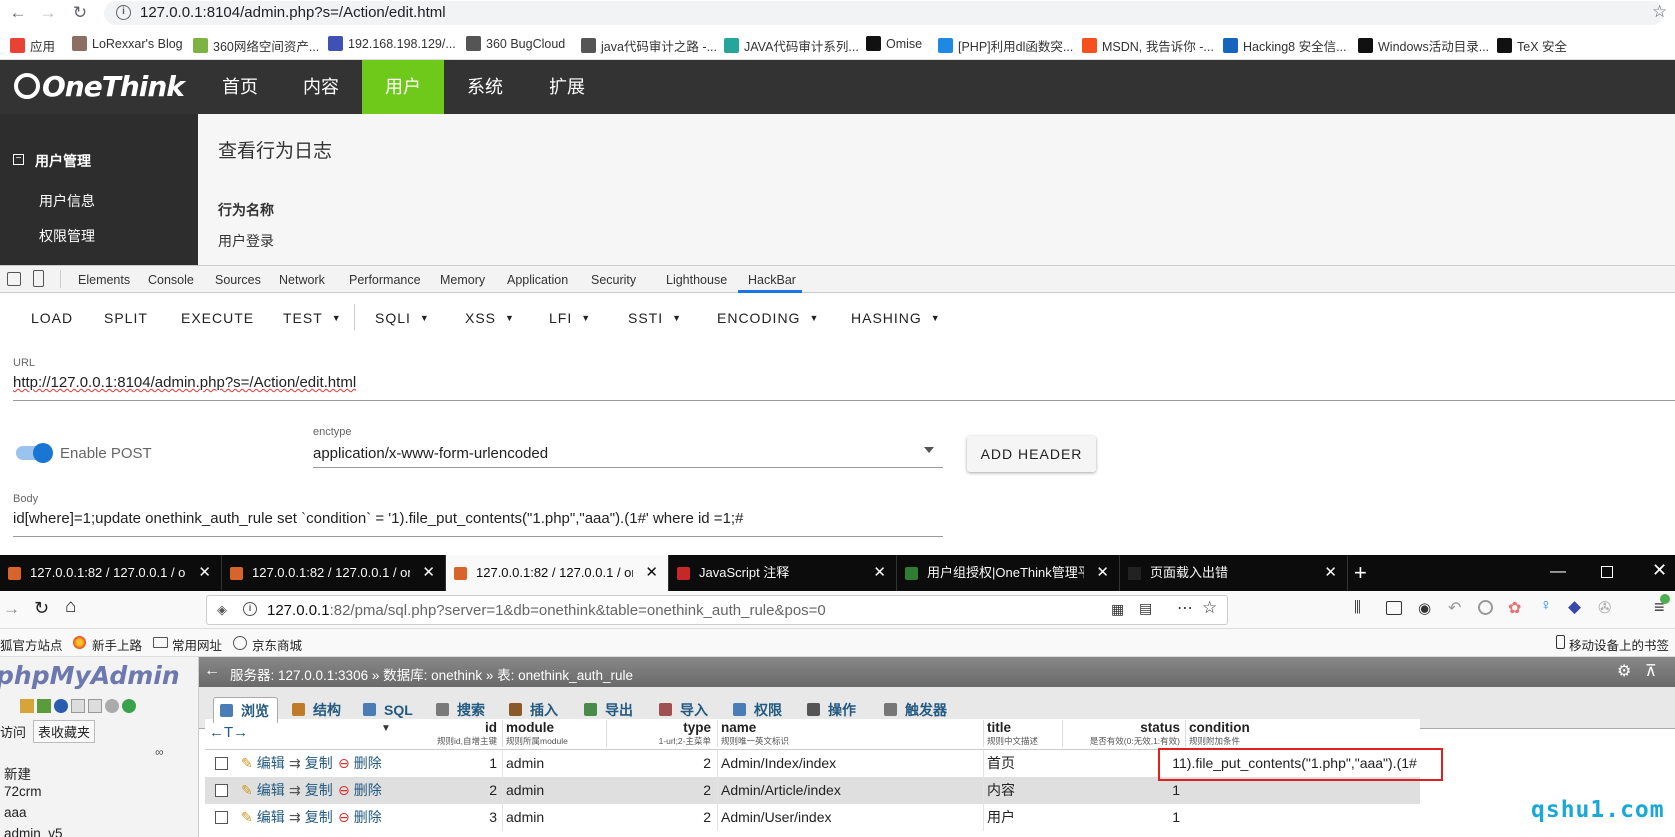 The image size is (1675, 837). What do you see at coordinates (442, 733) in the screenshot?
I see `column-header: id 规则id,自增主键` at bounding box center [442, 733].